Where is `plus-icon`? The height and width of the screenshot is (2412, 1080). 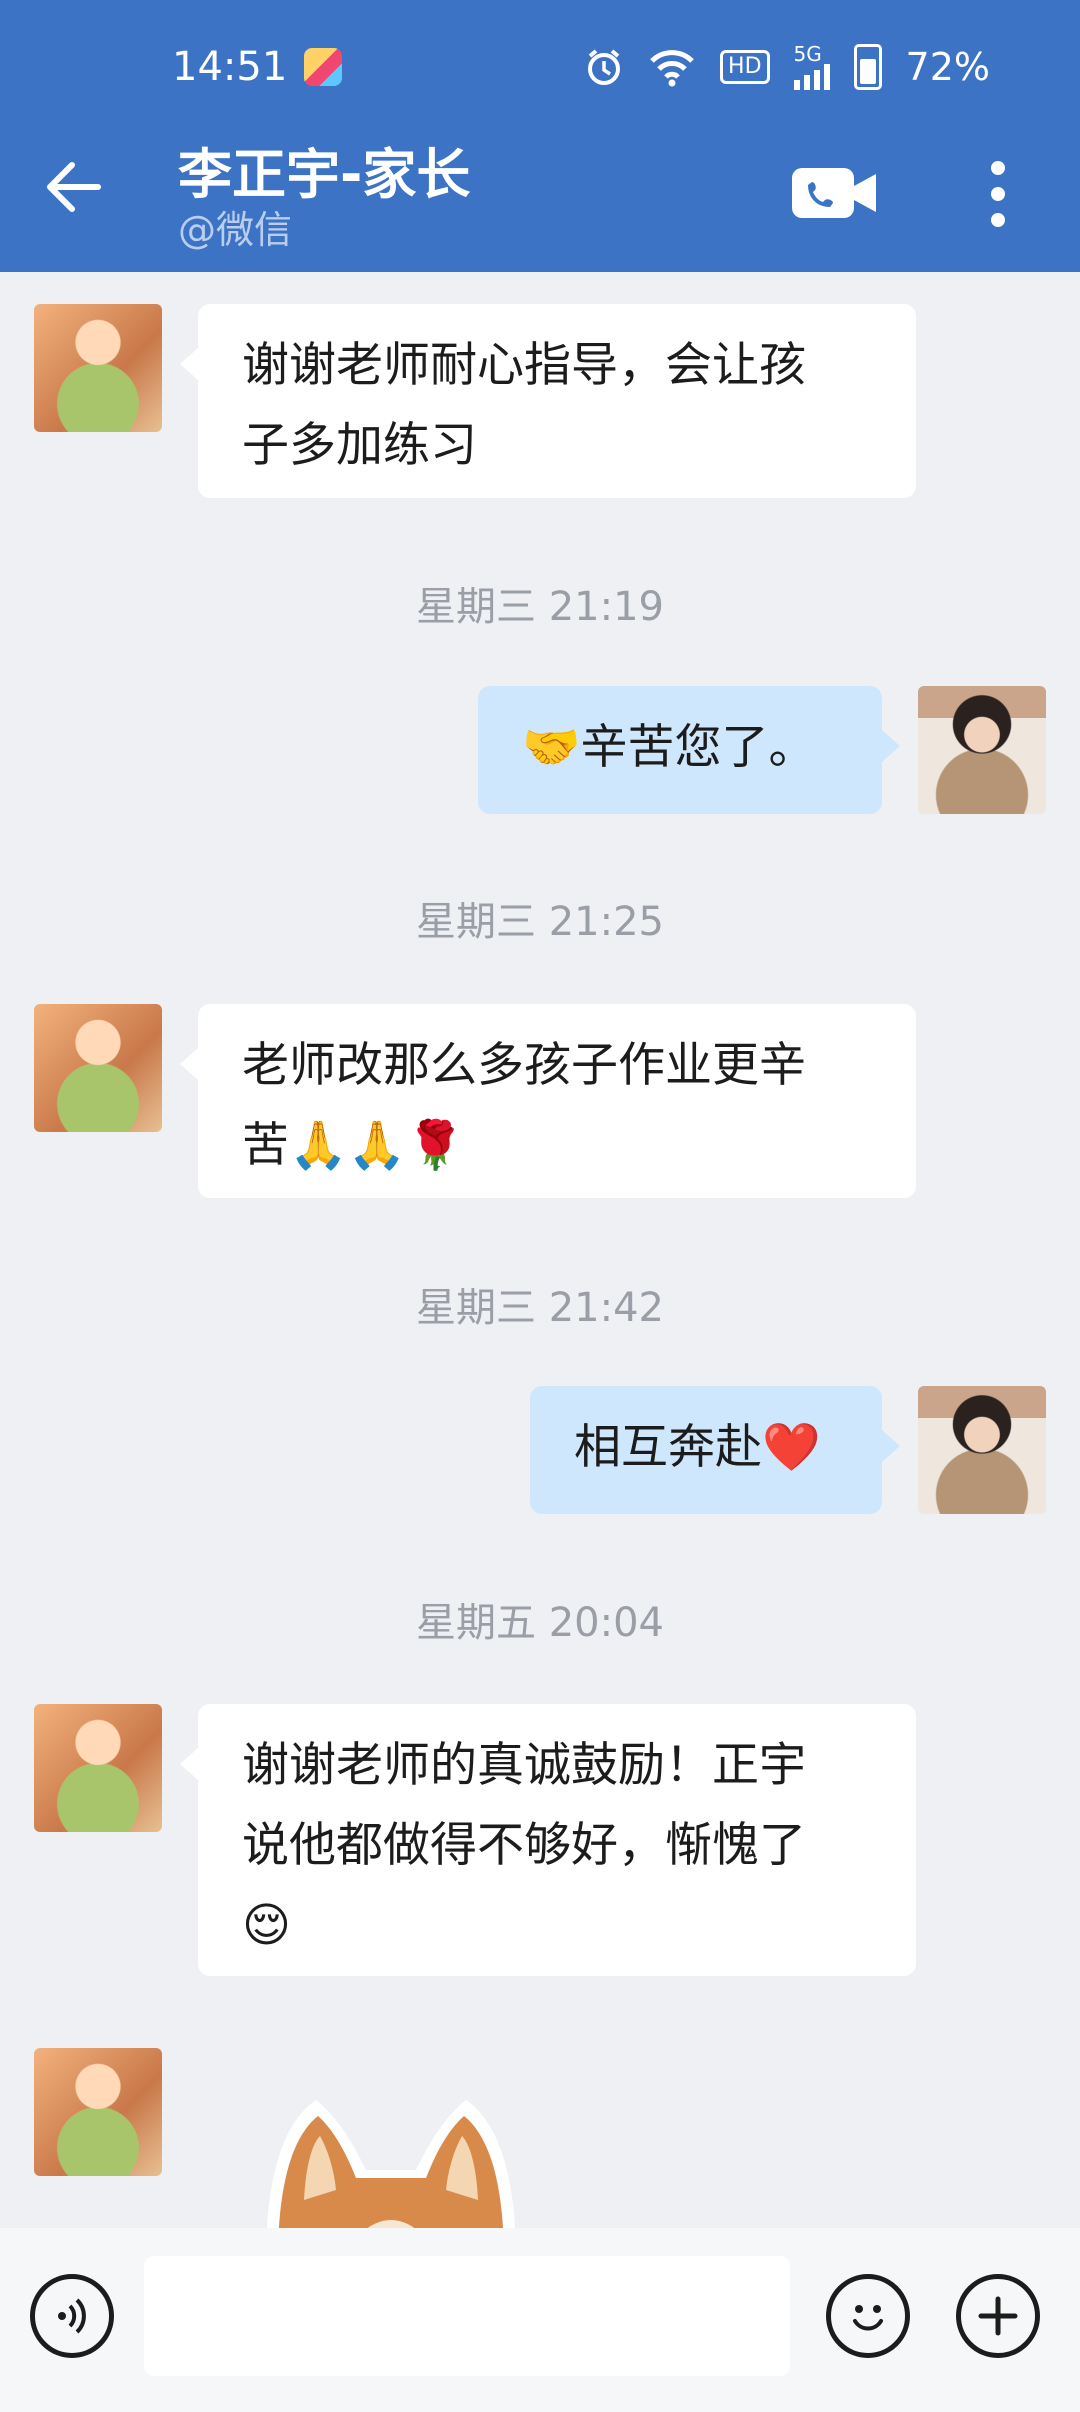 plus-icon is located at coordinates (998, 2316).